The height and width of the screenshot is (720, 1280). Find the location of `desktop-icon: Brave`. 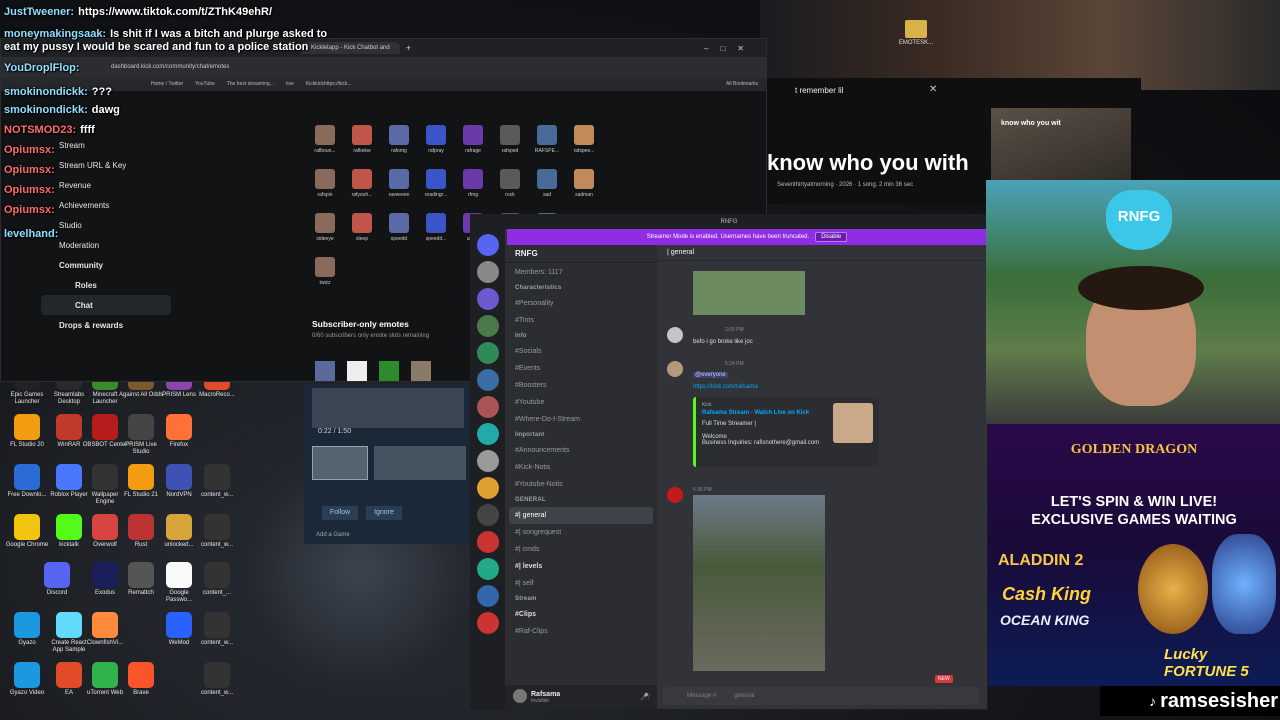

desktop-icon: Brave is located at coordinates (141, 679).